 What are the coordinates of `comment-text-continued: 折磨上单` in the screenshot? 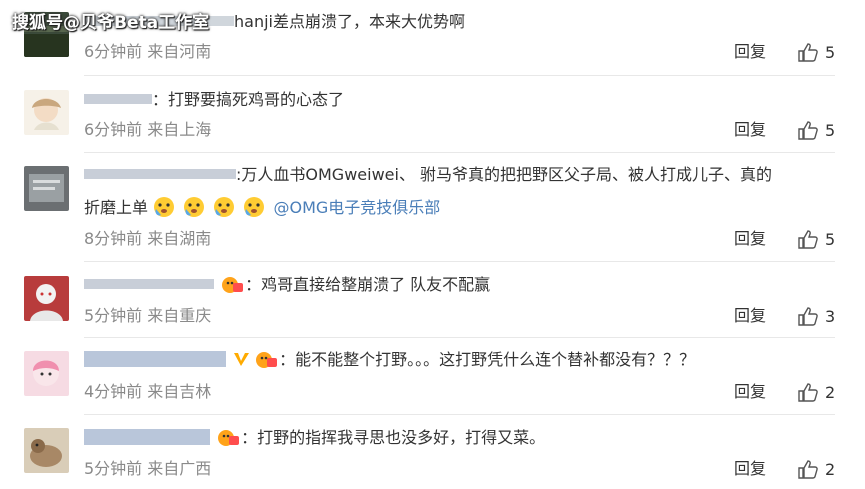 It's located at (116, 207).